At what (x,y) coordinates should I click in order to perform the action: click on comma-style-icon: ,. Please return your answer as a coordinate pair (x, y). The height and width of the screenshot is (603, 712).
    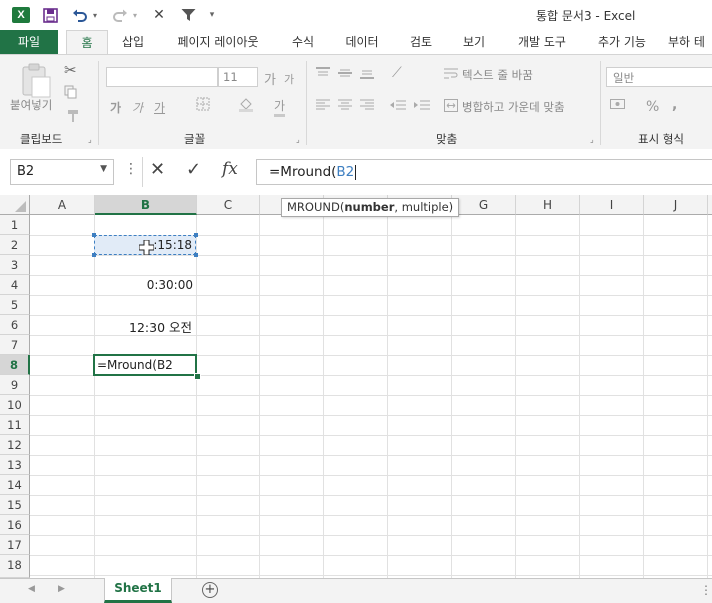
    Looking at the image, I should click on (674, 105).